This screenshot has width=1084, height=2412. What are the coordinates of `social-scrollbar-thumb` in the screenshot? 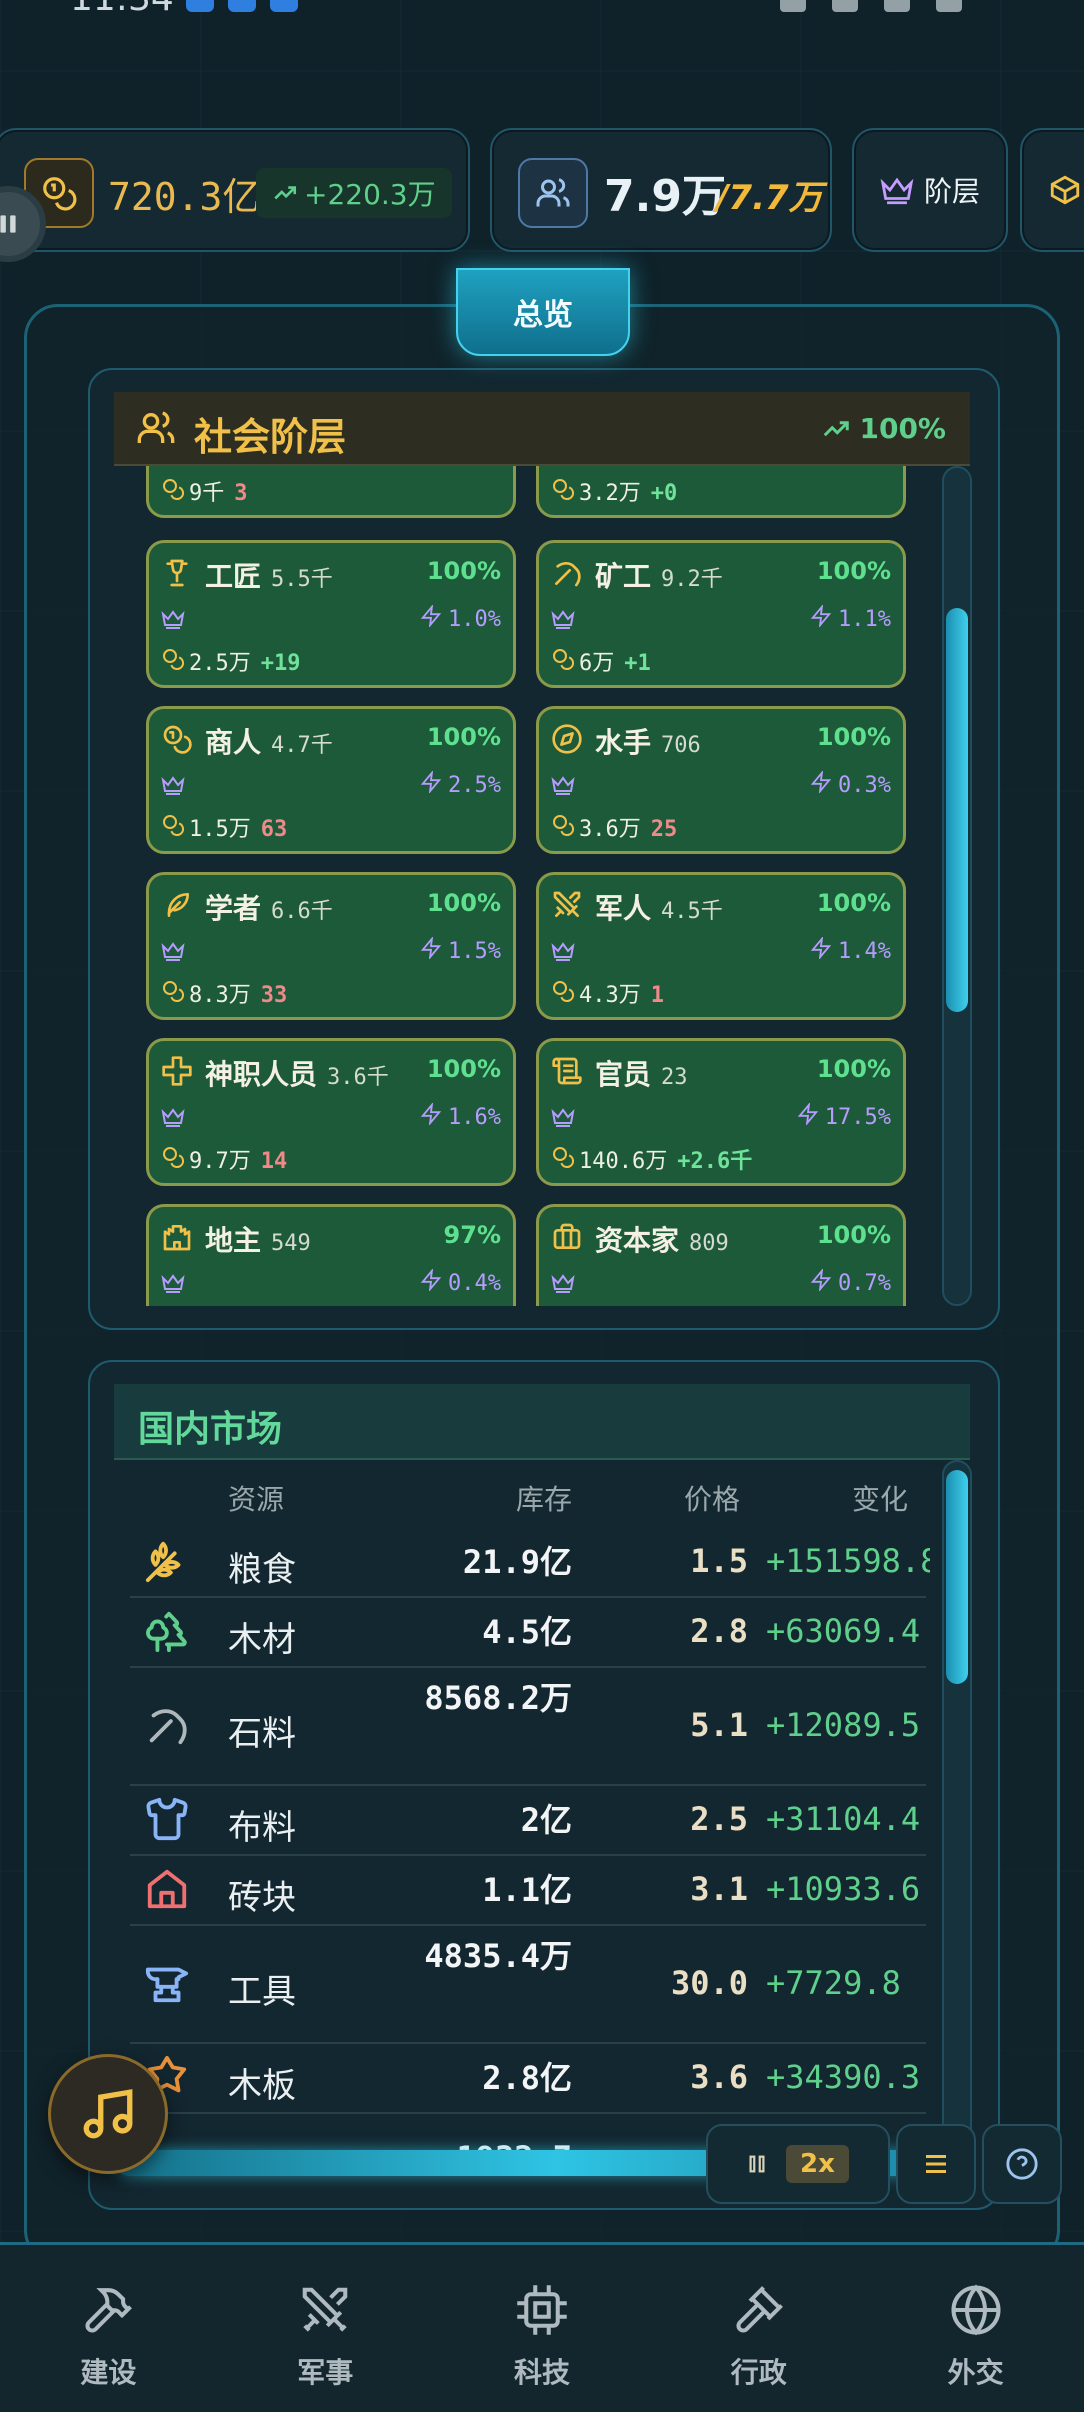 It's located at (957, 810).